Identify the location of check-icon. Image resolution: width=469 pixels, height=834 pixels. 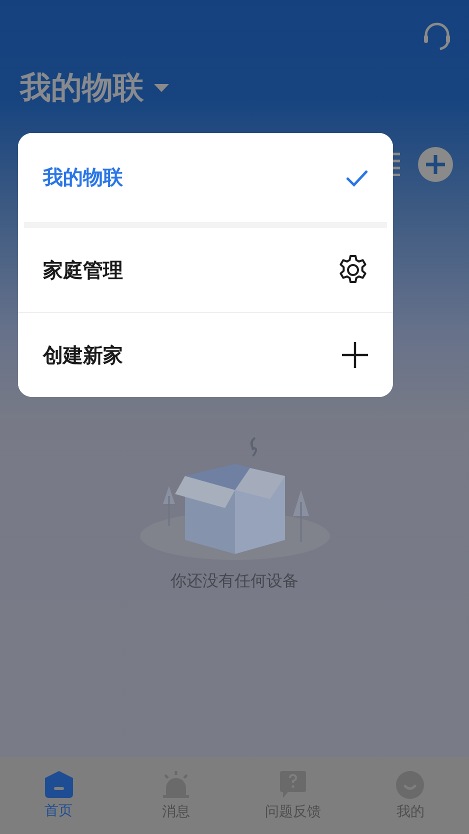
(357, 177).